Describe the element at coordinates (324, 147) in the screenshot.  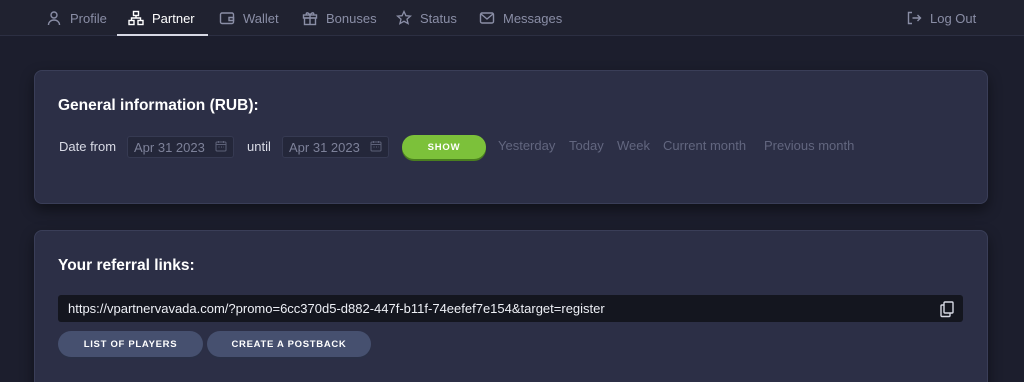
I see `date-until-value: Apr 31 2023` at that location.